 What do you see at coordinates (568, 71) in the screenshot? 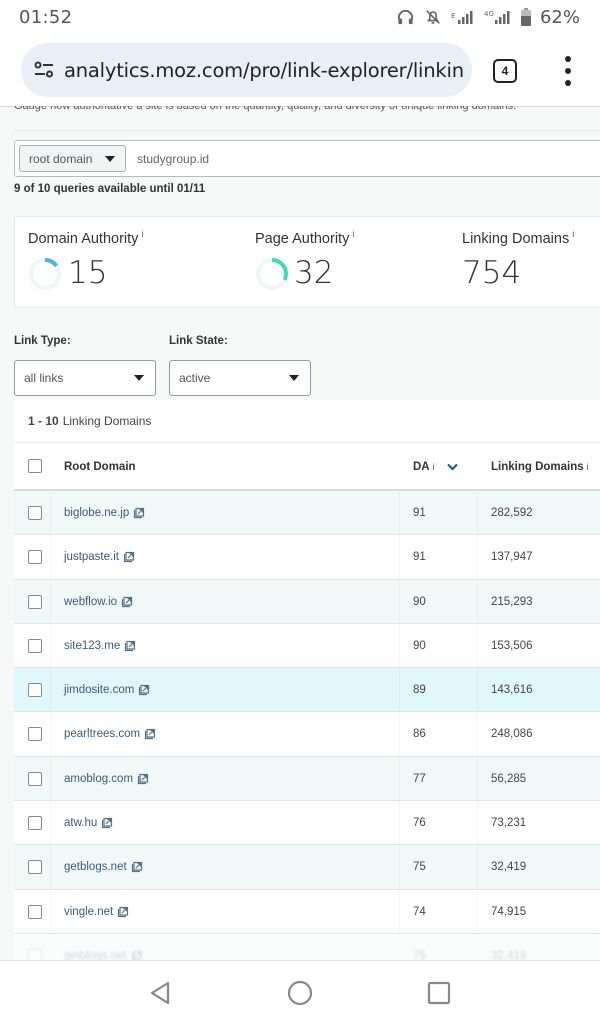
I see `more-vert-icon` at bounding box center [568, 71].